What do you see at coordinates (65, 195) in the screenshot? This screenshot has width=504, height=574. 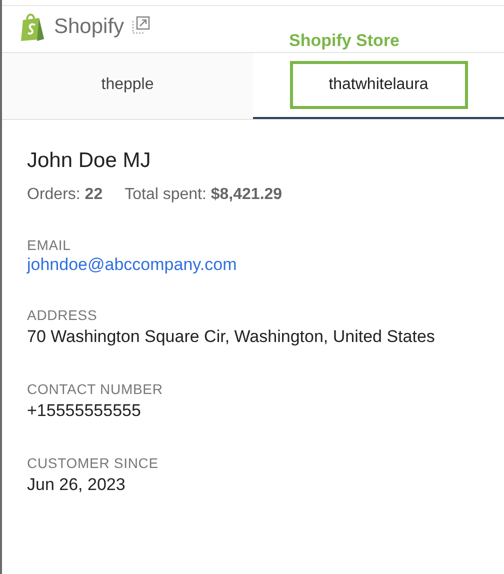 I see `customer-stat: Orders: 22` at bounding box center [65, 195].